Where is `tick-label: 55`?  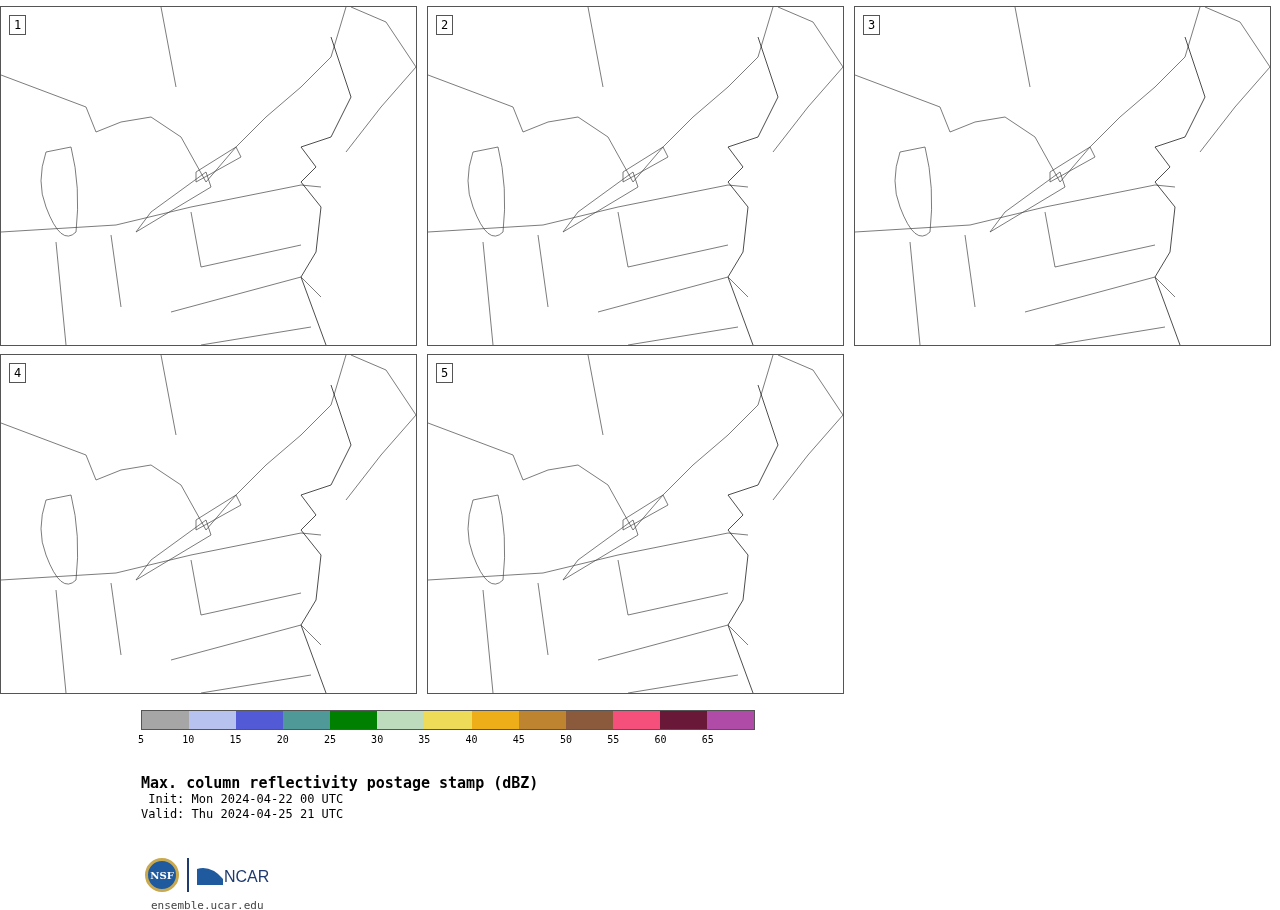 tick-label: 55 is located at coordinates (613, 740).